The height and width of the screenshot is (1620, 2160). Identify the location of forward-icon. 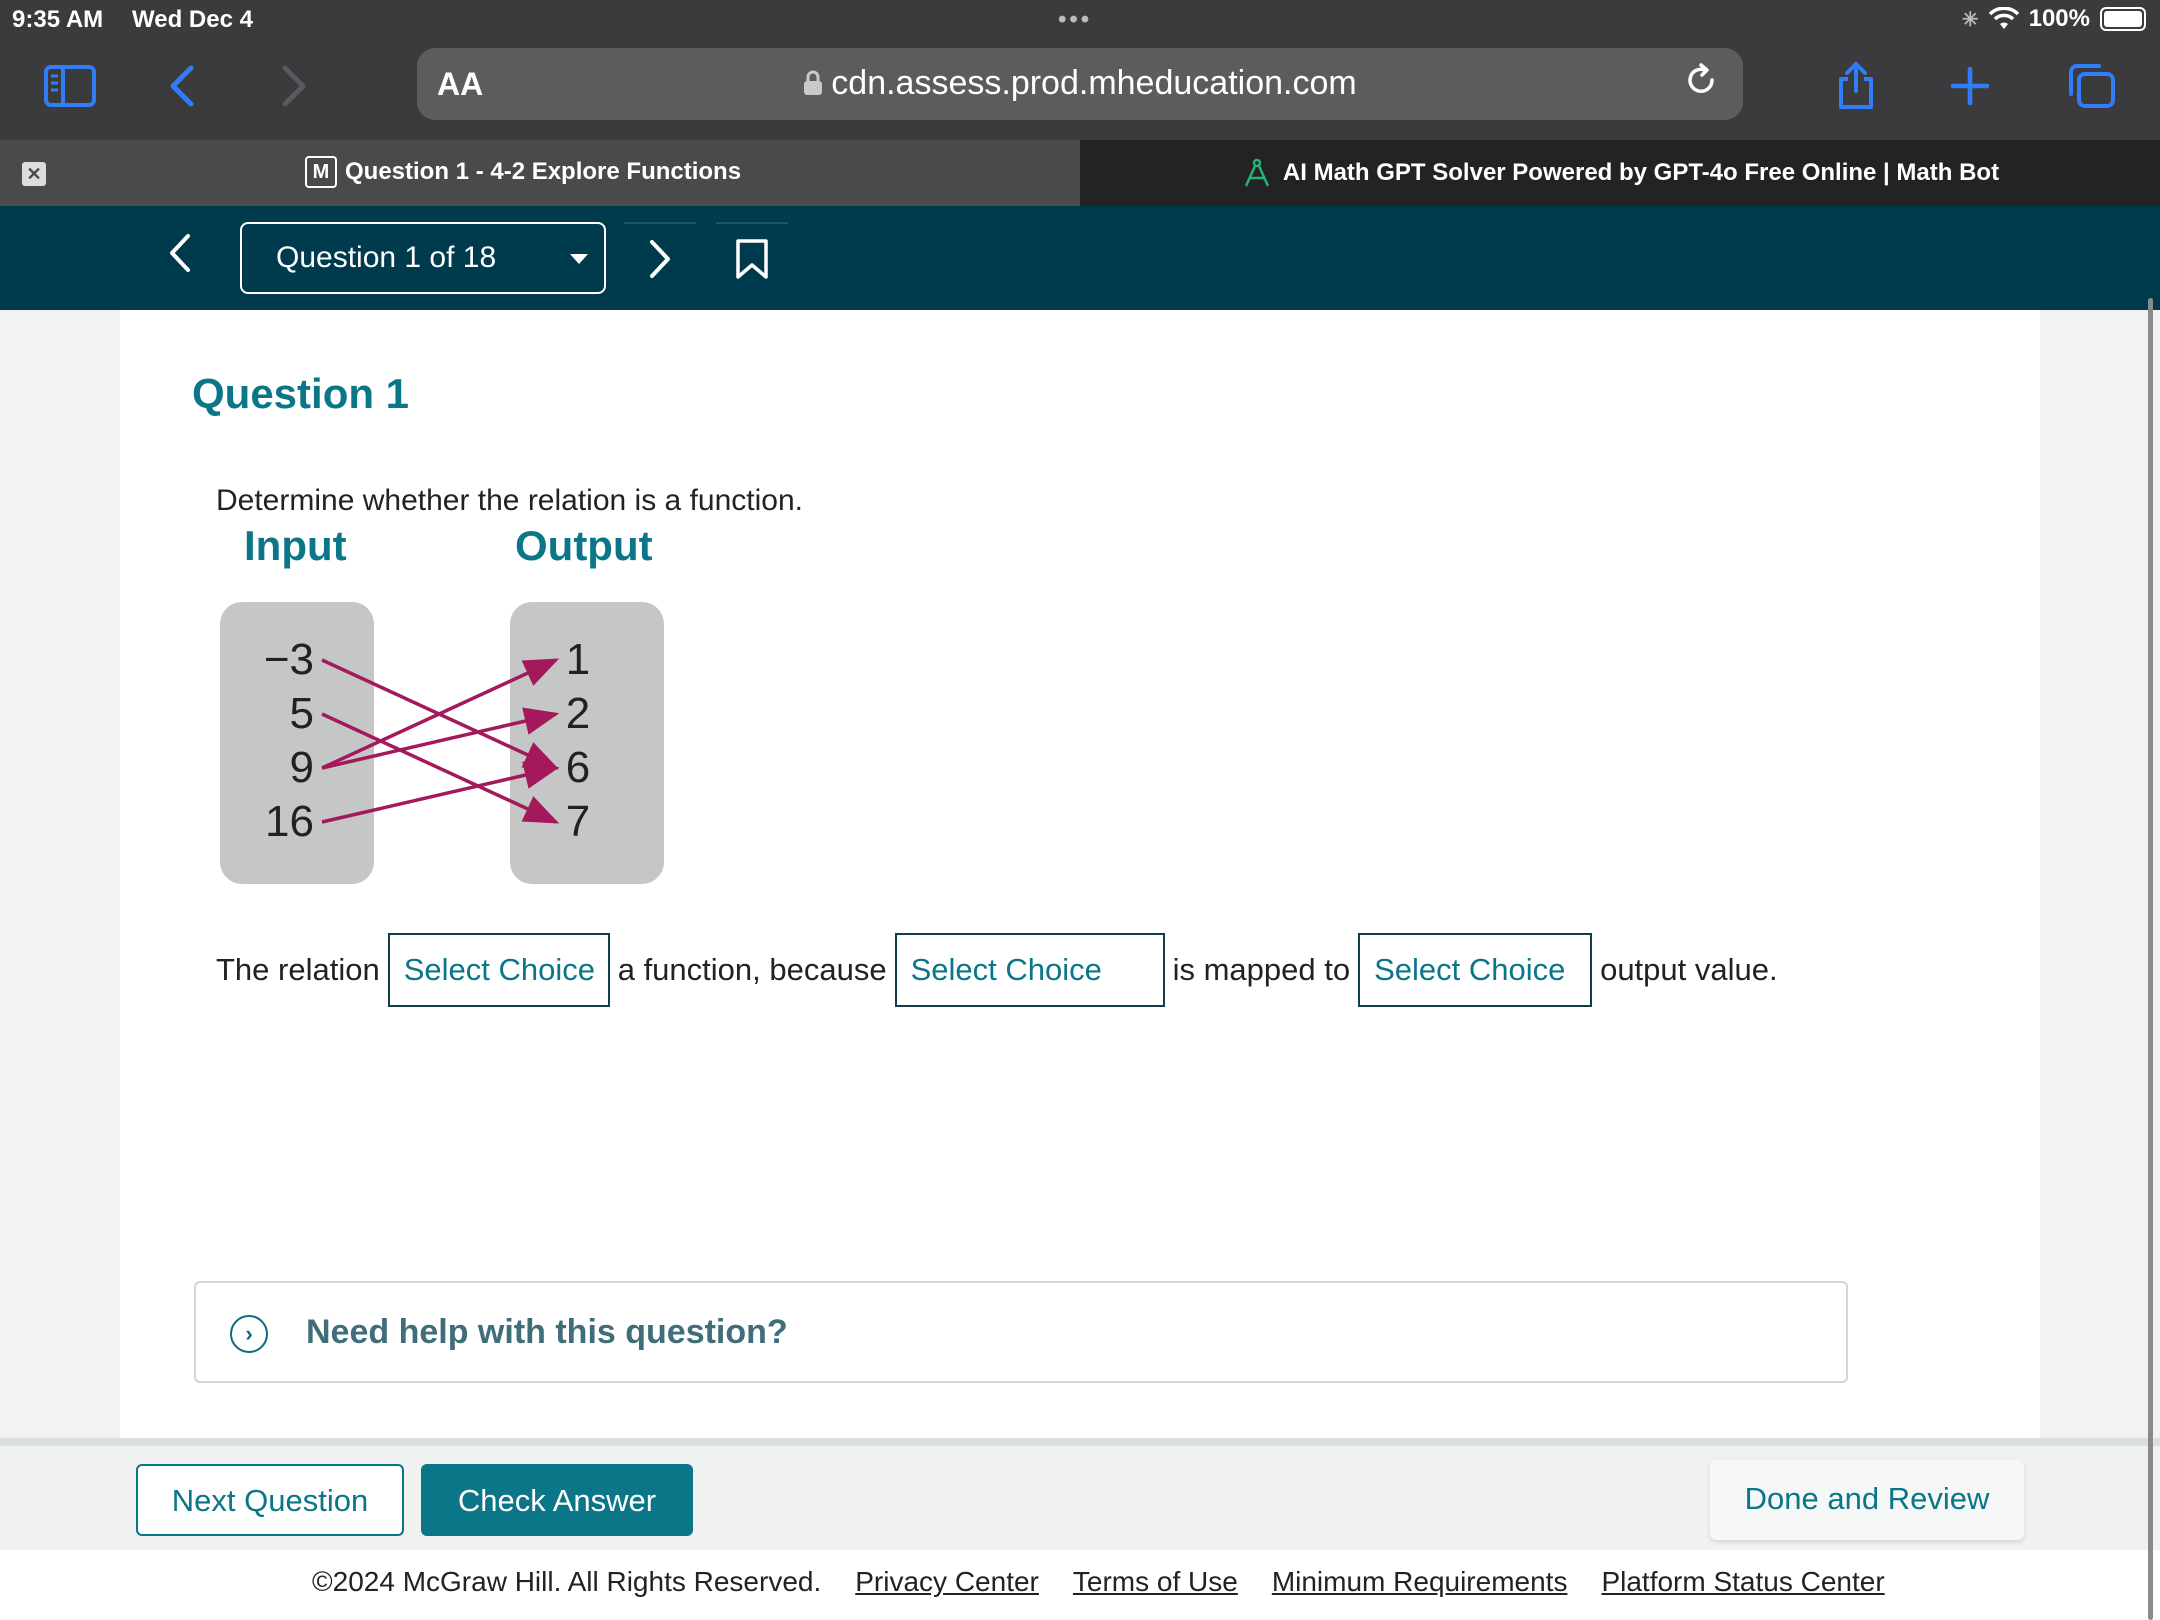
(294, 86).